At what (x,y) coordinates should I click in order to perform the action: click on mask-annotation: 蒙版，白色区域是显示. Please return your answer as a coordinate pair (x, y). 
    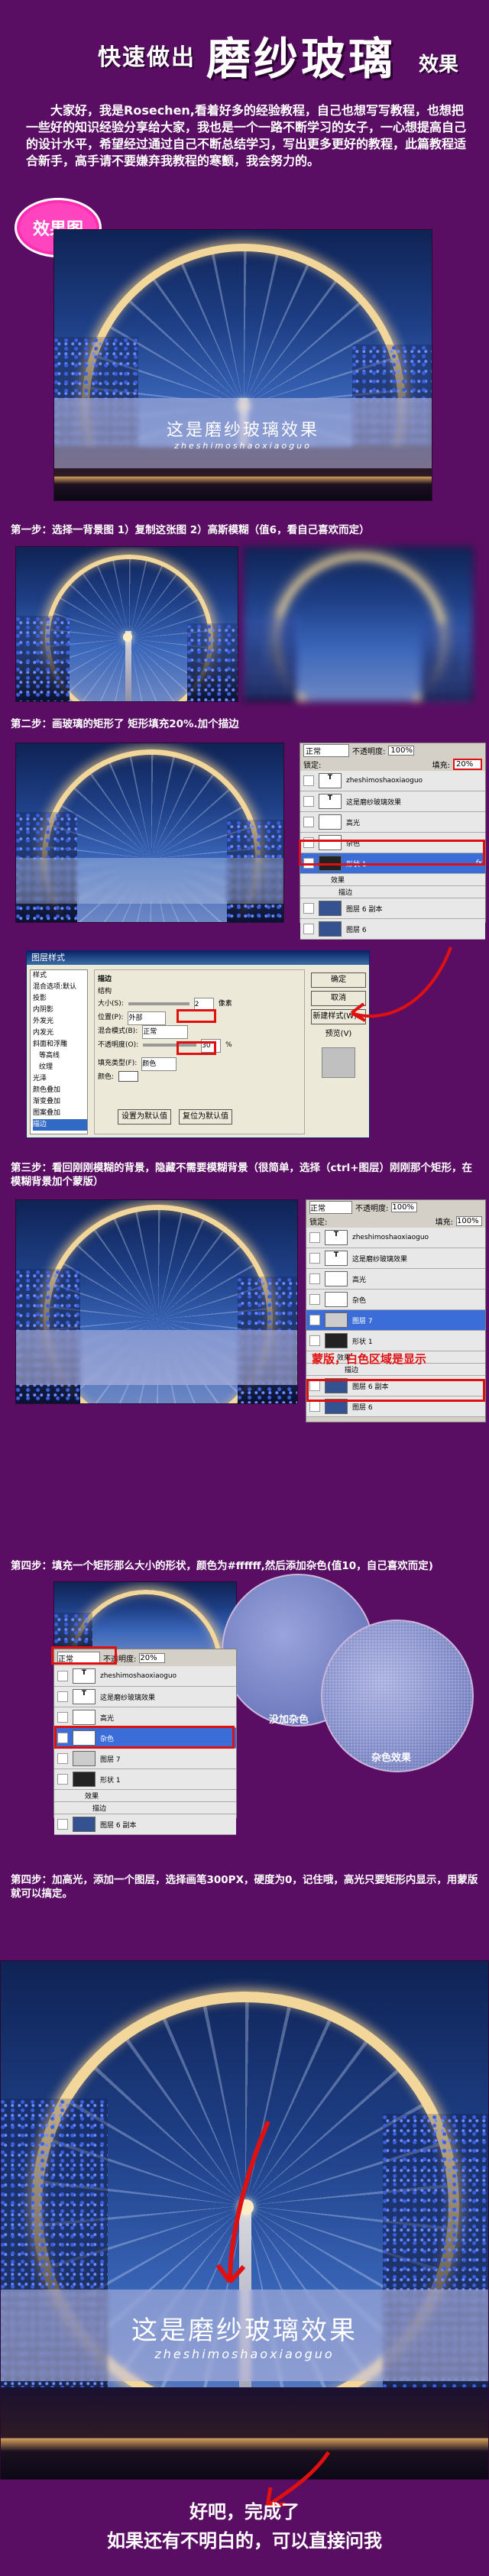
    Looking at the image, I should click on (369, 1359).